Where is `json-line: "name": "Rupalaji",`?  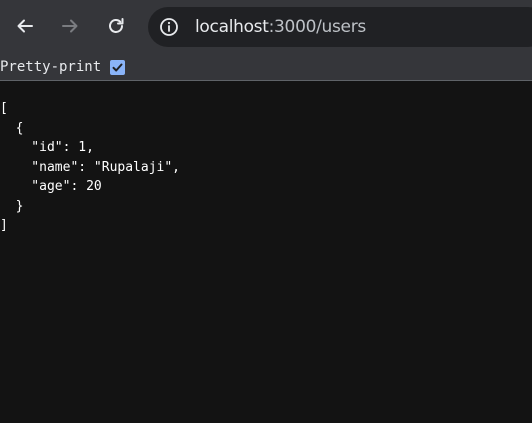
json-line: "name": "Rupalaji", is located at coordinates (90, 167).